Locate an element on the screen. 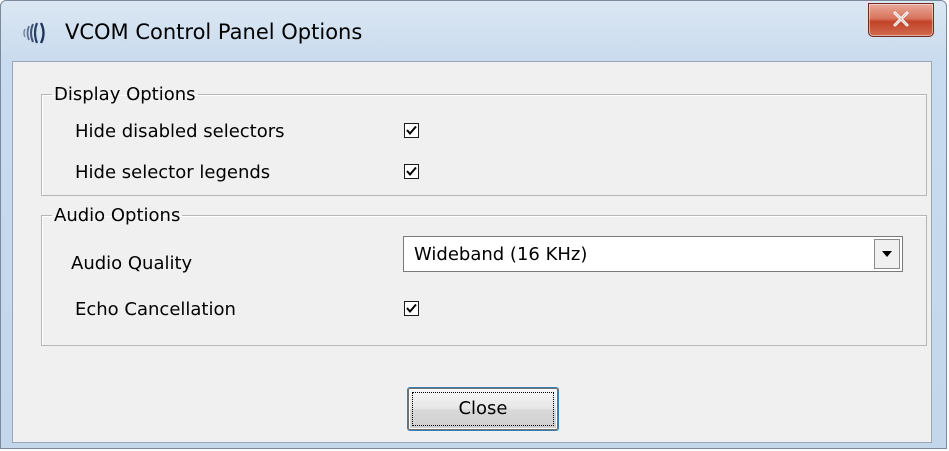 The width and height of the screenshot is (949, 451). audio-quality-value: Wideband (16 KHz) is located at coordinates (501, 254).